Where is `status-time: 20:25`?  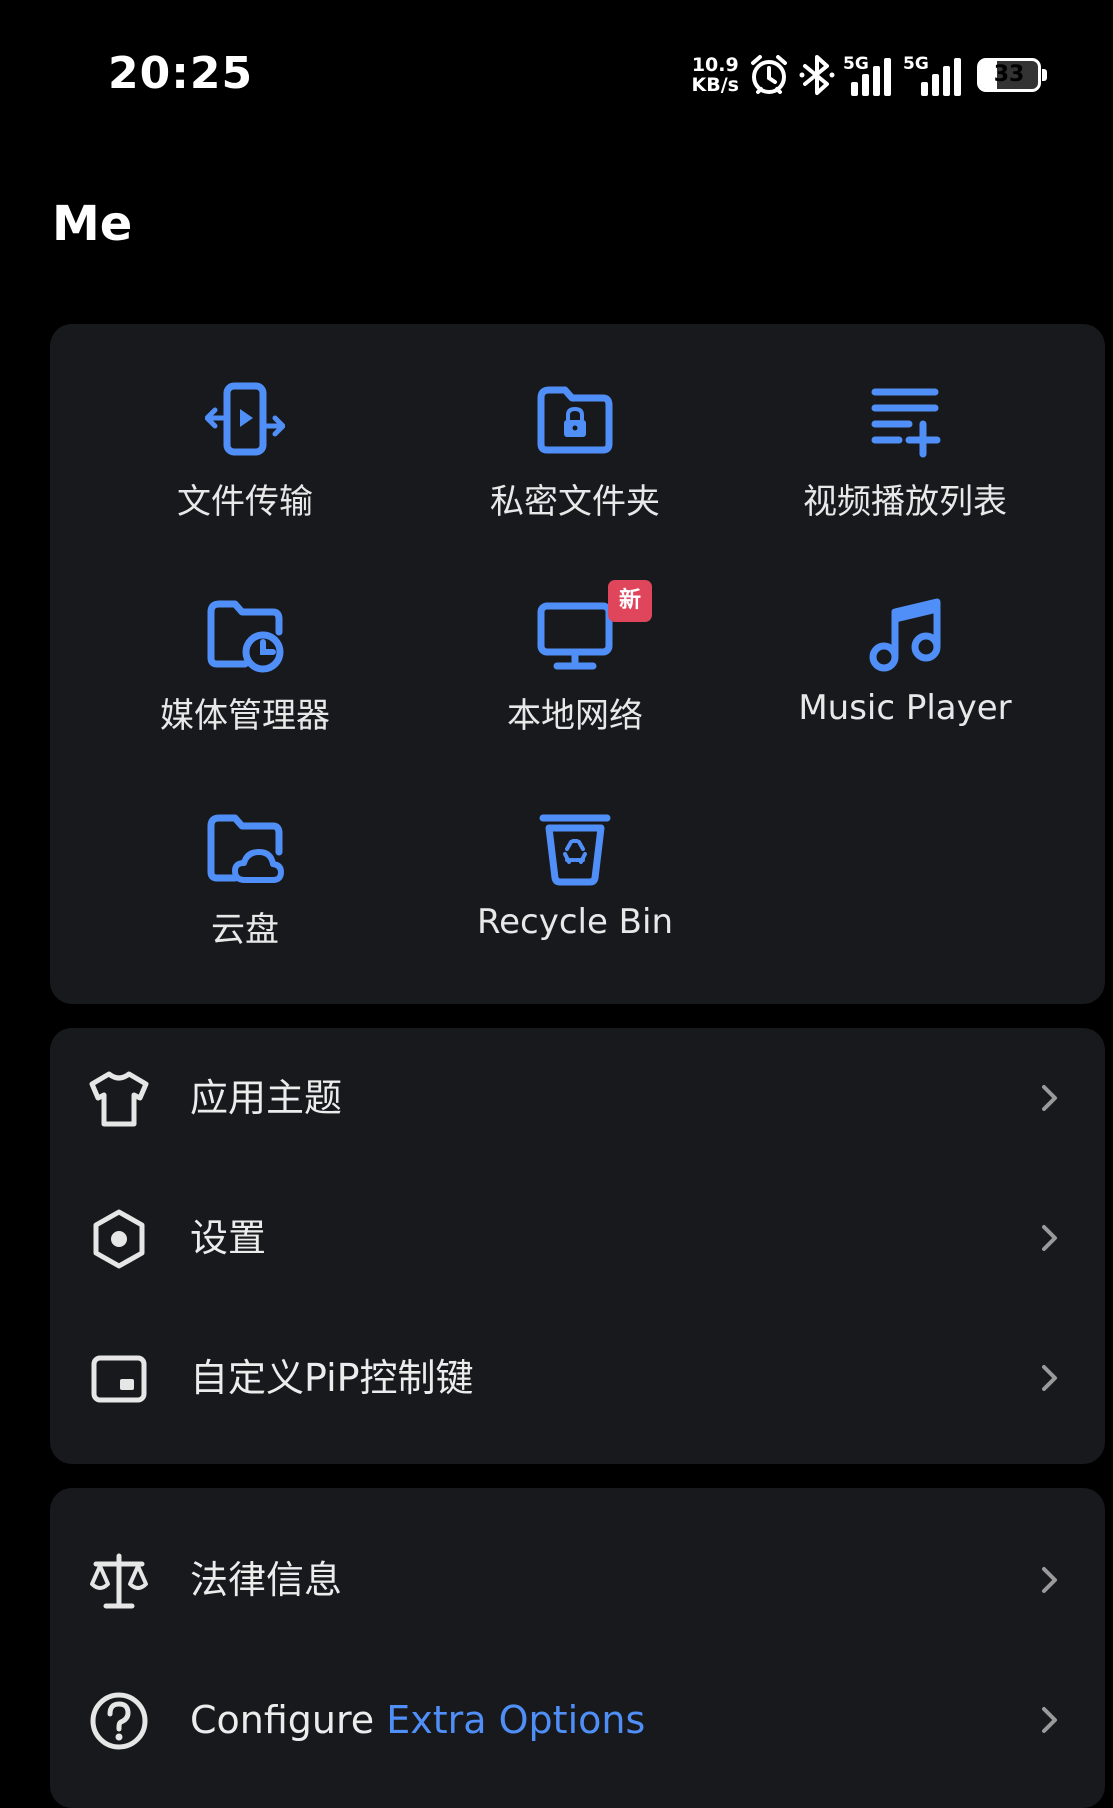 status-time: 20:25 is located at coordinates (181, 73).